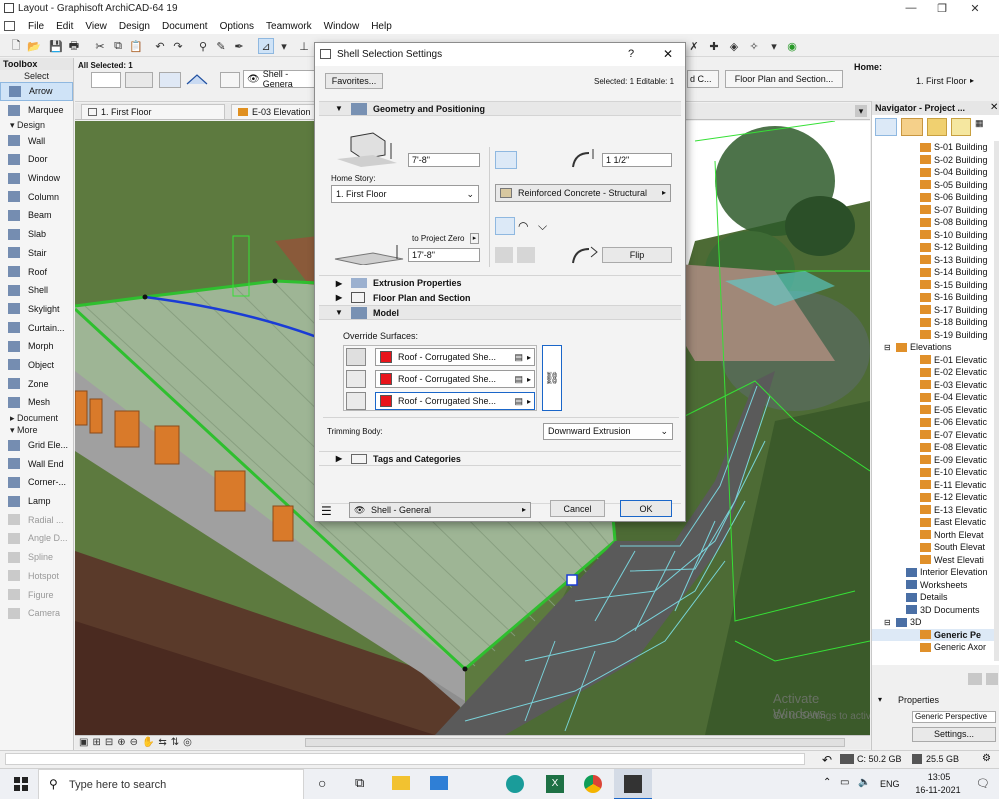 Image resolution: width=999 pixels, height=799 pixels. What do you see at coordinates (668, 54) in the screenshot?
I see `dialog-close-button: ✕` at bounding box center [668, 54].